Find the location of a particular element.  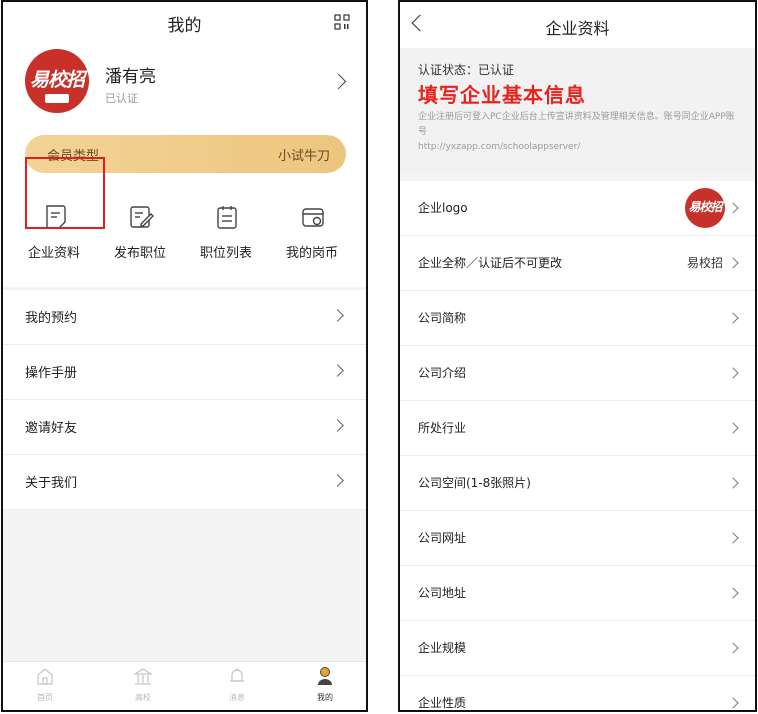

membership-value: 小试牛刀 is located at coordinates (303, 156).